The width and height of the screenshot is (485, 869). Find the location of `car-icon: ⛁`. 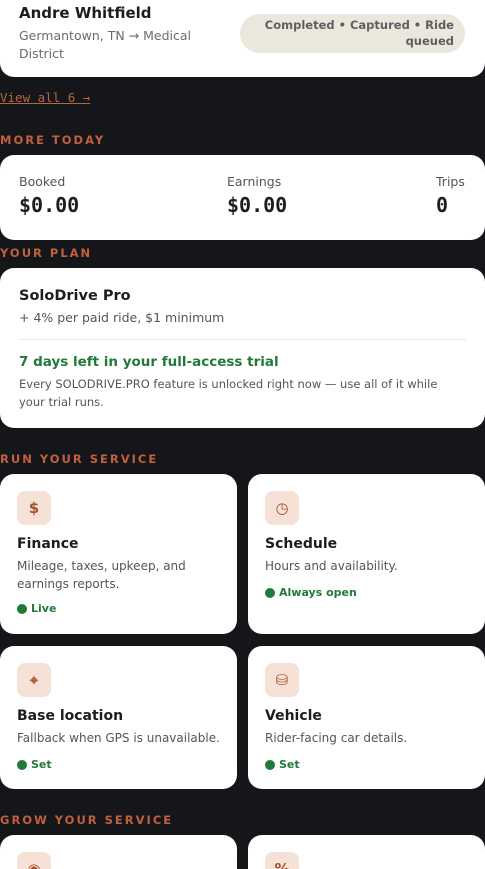

car-icon: ⛁ is located at coordinates (282, 680).